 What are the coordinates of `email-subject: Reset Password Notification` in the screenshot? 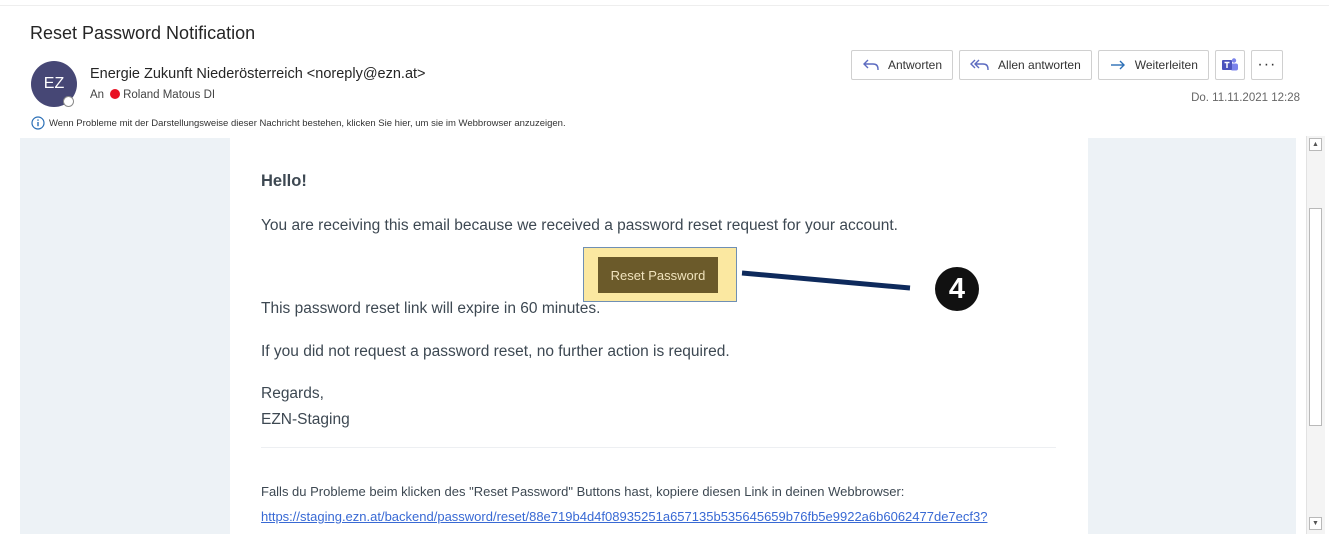 It's located at (143, 33).